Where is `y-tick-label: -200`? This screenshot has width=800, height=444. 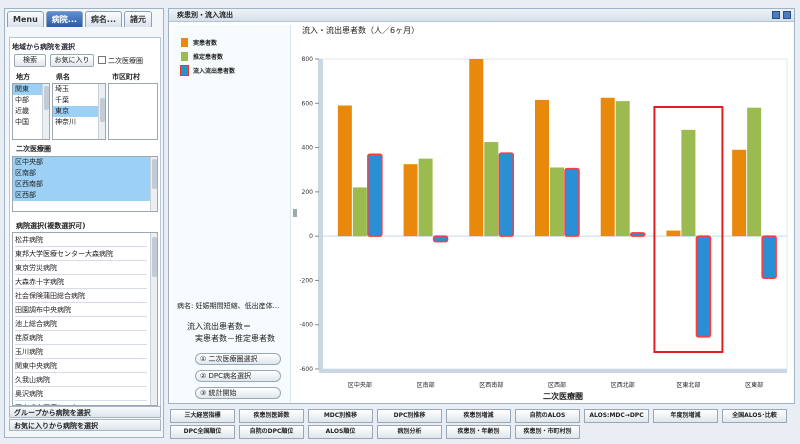
y-tick-label: -200 is located at coordinates (306, 280).